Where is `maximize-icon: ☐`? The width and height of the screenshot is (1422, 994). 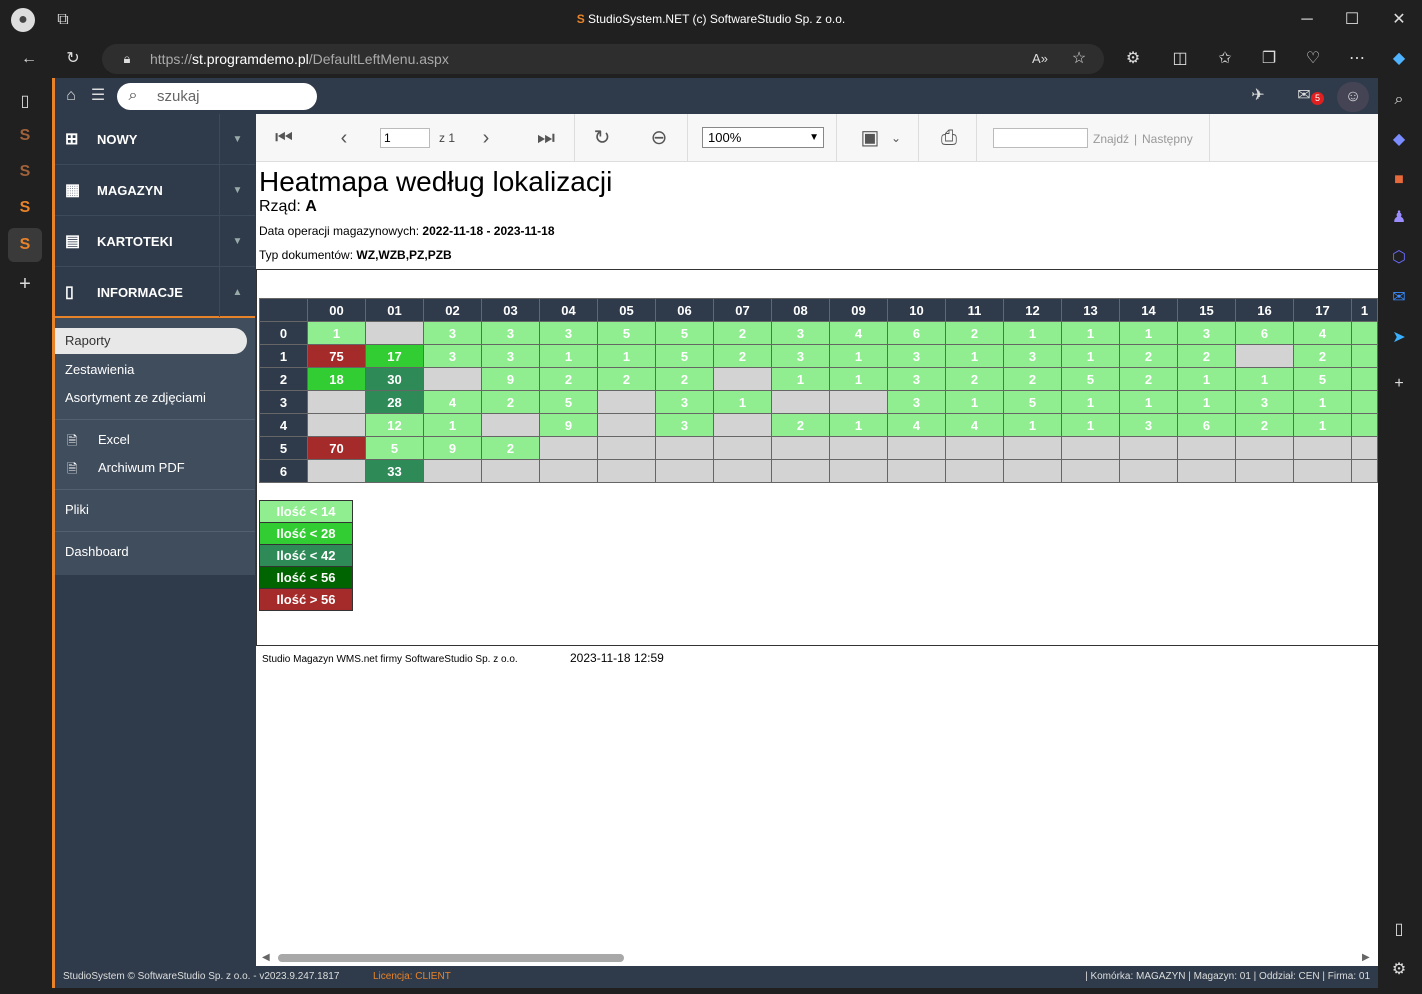 maximize-icon: ☐ is located at coordinates (1352, 20).